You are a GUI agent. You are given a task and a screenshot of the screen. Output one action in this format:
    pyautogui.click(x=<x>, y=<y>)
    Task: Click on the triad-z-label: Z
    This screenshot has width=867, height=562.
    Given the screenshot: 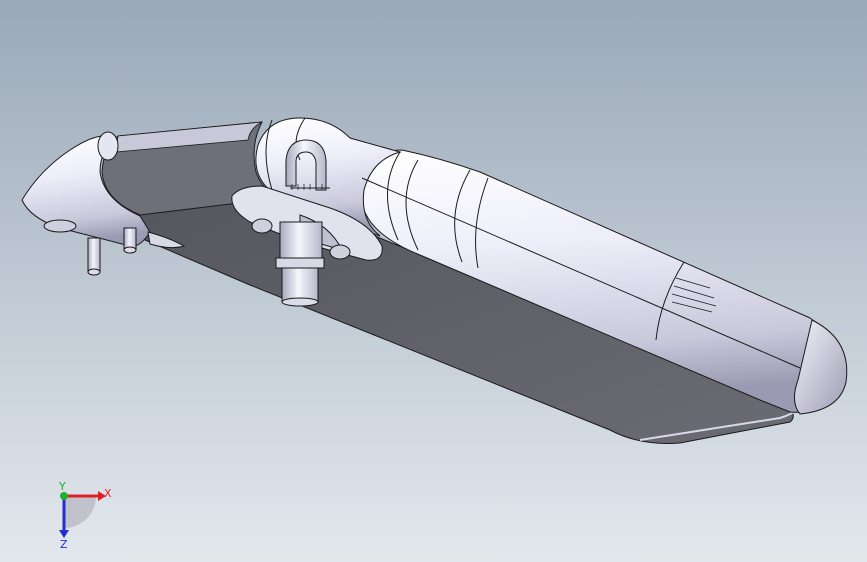 What is the action you would take?
    pyautogui.click(x=64, y=544)
    